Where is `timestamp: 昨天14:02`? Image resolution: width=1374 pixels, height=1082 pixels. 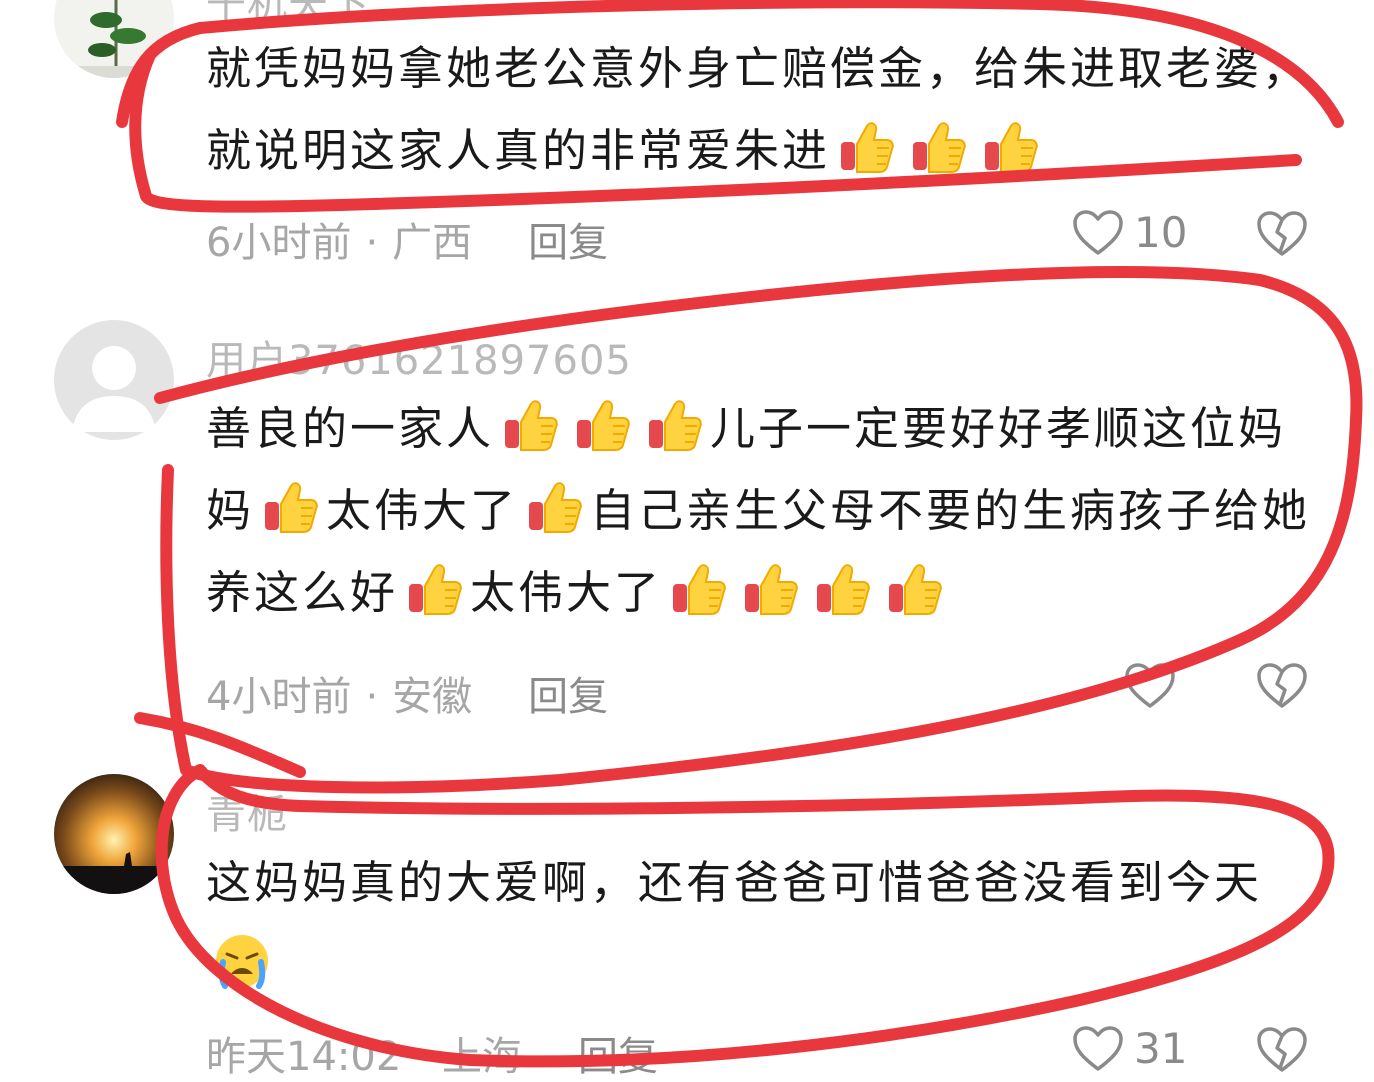 timestamp: 昨天14:02 is located at coordinates (304, 1057).